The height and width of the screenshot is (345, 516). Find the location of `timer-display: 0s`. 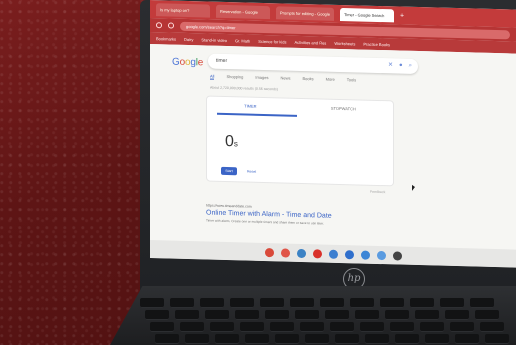

timer-display: 0s is located at coordinates (231, 142).